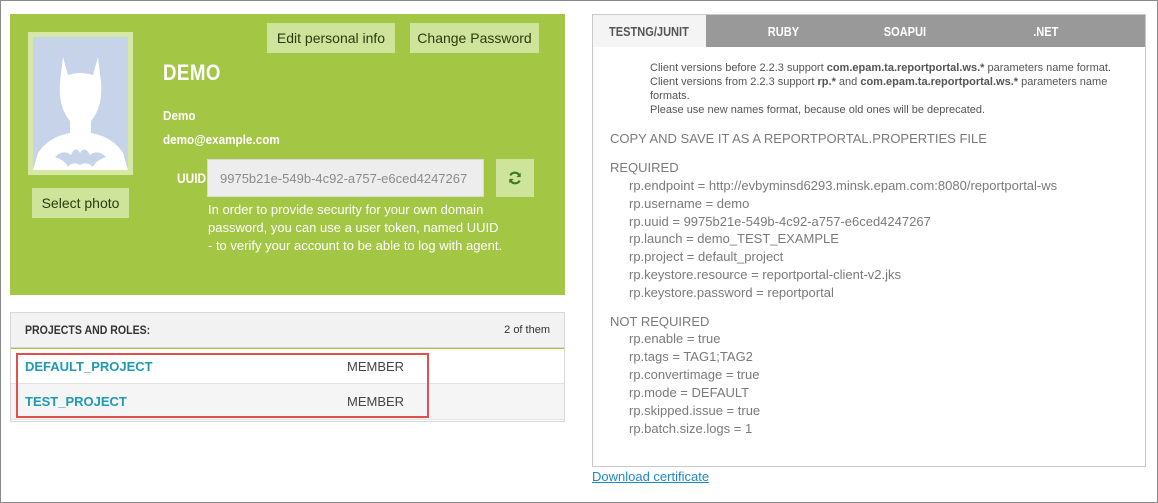 Image resolution: width=1158 pixels, height=503 pixels. What do you see at coordinates (192, 72) in the screenshot?
I see `username-heading: DEMO` at bounding box center [192, 72].